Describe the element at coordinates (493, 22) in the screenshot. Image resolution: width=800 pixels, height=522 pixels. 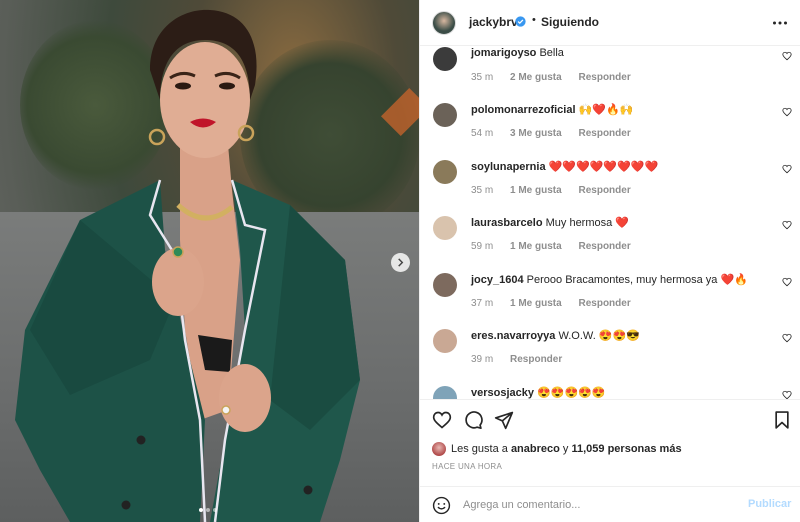
I see `author-username: jackybrv` at that location.